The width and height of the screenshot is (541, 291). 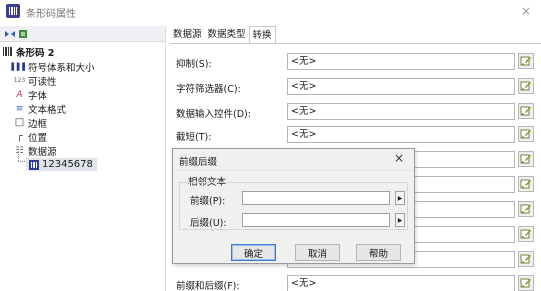 I want to click on tree-item-data-source: ☷ 数据源, so click(x=35, y=151).